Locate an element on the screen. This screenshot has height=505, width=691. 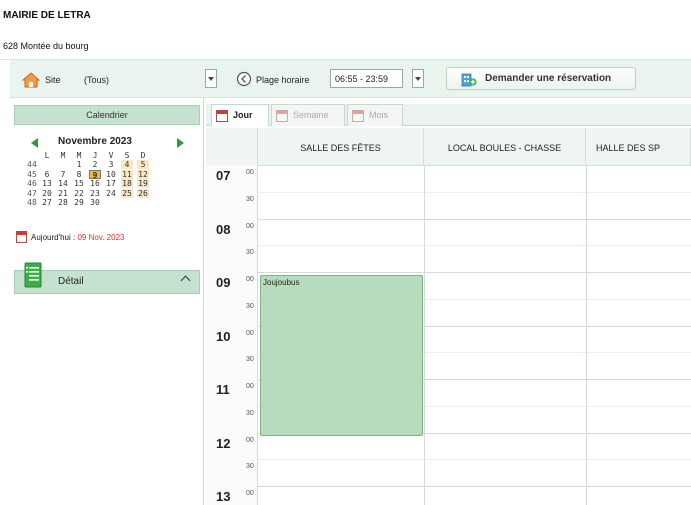
calendar-day: 1 is located at coordinates (79, 164).